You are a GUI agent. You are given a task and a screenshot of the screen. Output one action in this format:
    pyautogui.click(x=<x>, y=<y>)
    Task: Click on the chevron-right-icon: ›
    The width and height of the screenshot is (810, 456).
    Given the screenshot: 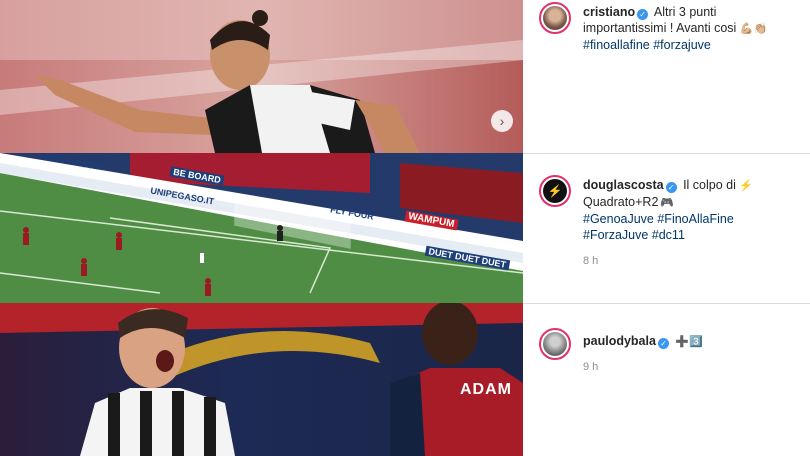 What is the action you would take?
    pyautogui.click(x=502, y=121)
    